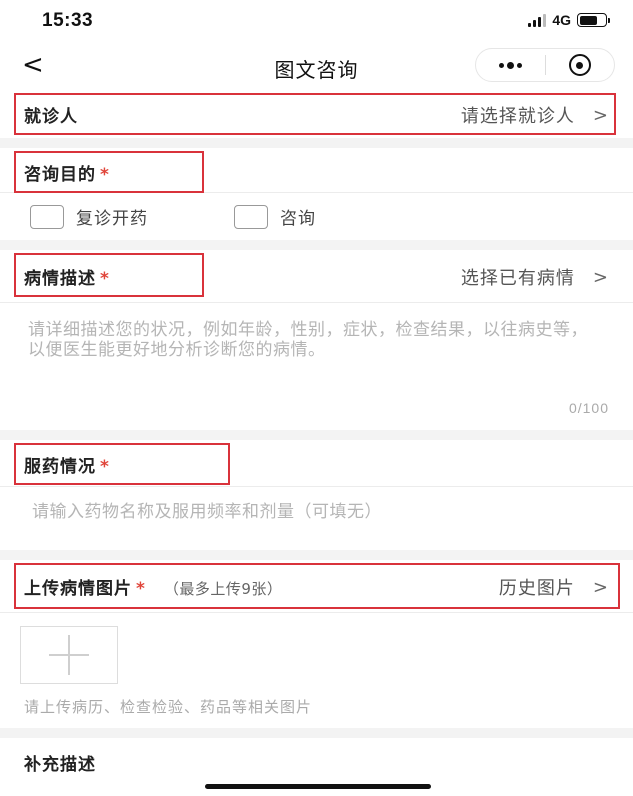 Image resolution: width=633 pixels, height=796 pixels. What do you see at coordinates (318, 786) in the screenshot?
I see `home-indicator` at bounding box center [318, 786].